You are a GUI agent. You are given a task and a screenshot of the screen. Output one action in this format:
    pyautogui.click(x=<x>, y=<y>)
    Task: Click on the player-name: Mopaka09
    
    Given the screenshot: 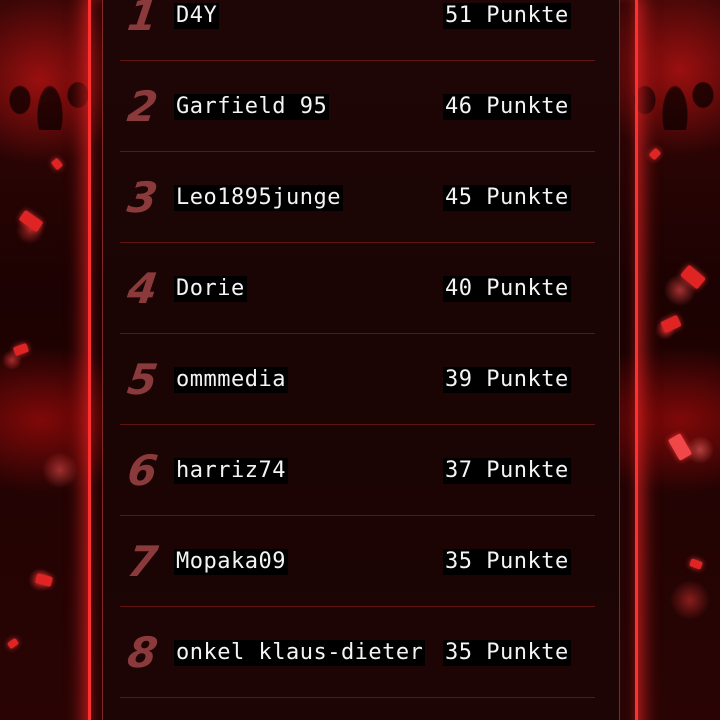 What is the action you would take?
    pyautogui.click(x=231, y=562)
    